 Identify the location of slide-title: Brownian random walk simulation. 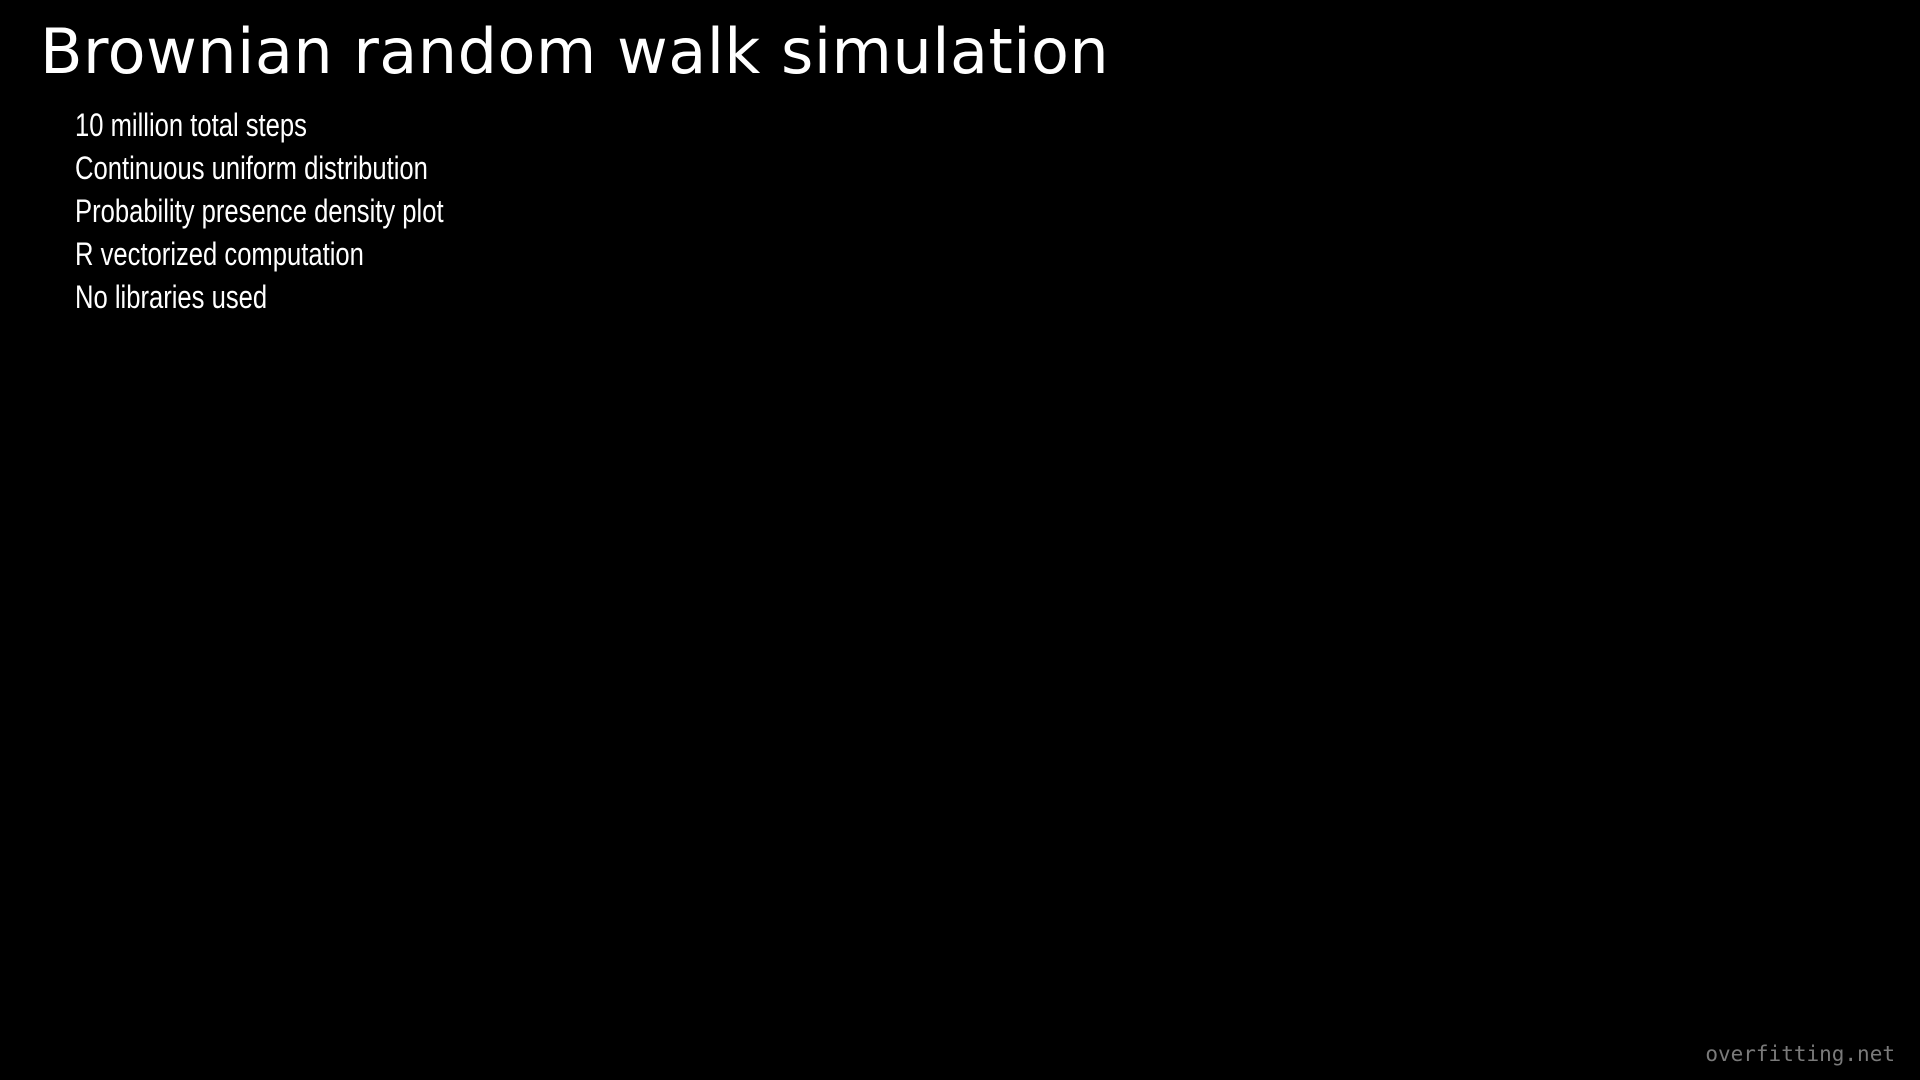
(575, 51).